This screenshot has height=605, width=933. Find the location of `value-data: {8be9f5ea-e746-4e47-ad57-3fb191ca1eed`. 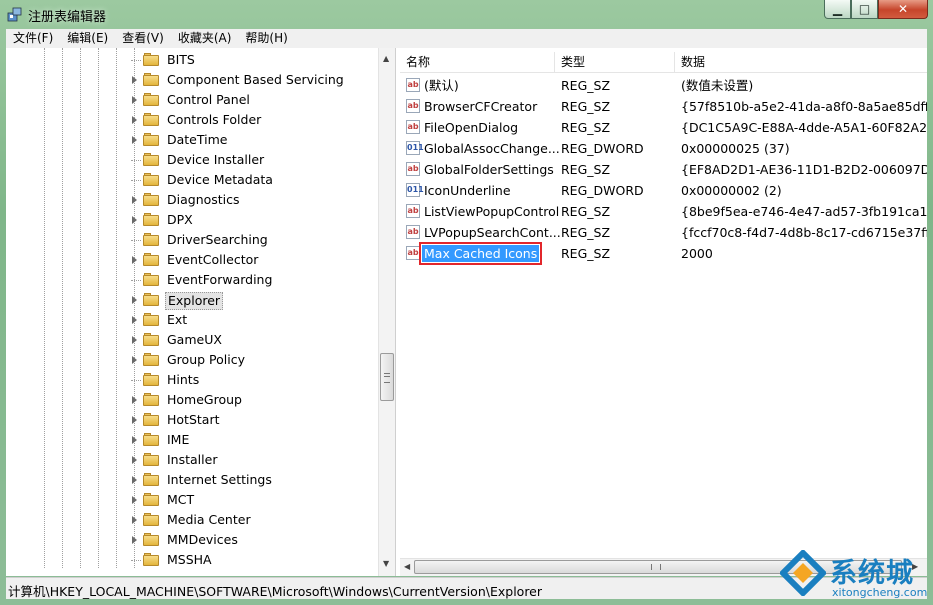

value-data: {8be9f5ea-e746-4e47-ad57-3fb191ca1eed is located at coordinates (804, 211).